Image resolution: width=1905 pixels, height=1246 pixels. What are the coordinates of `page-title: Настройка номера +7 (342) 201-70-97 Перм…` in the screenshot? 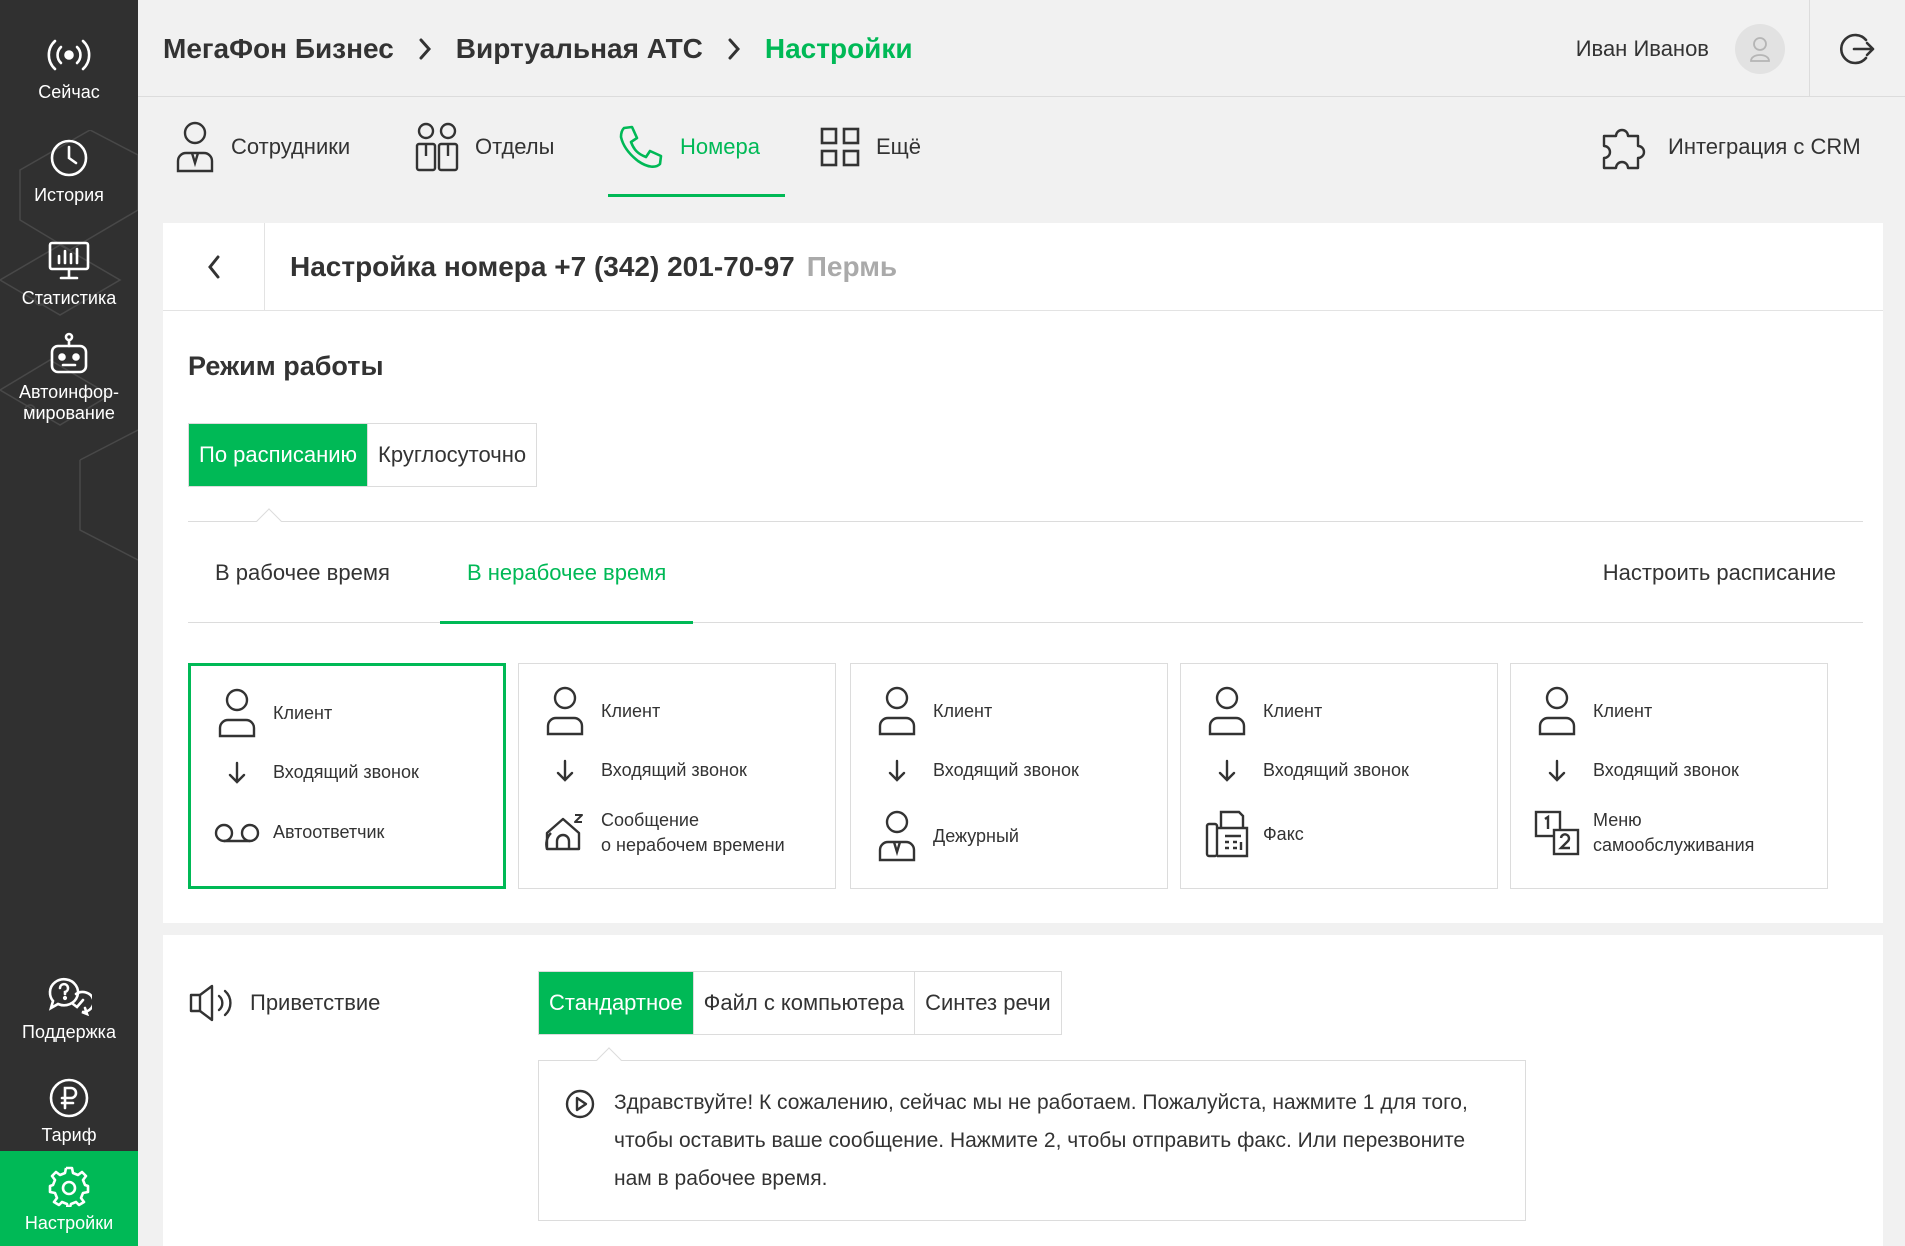 It's located at (593, 267).